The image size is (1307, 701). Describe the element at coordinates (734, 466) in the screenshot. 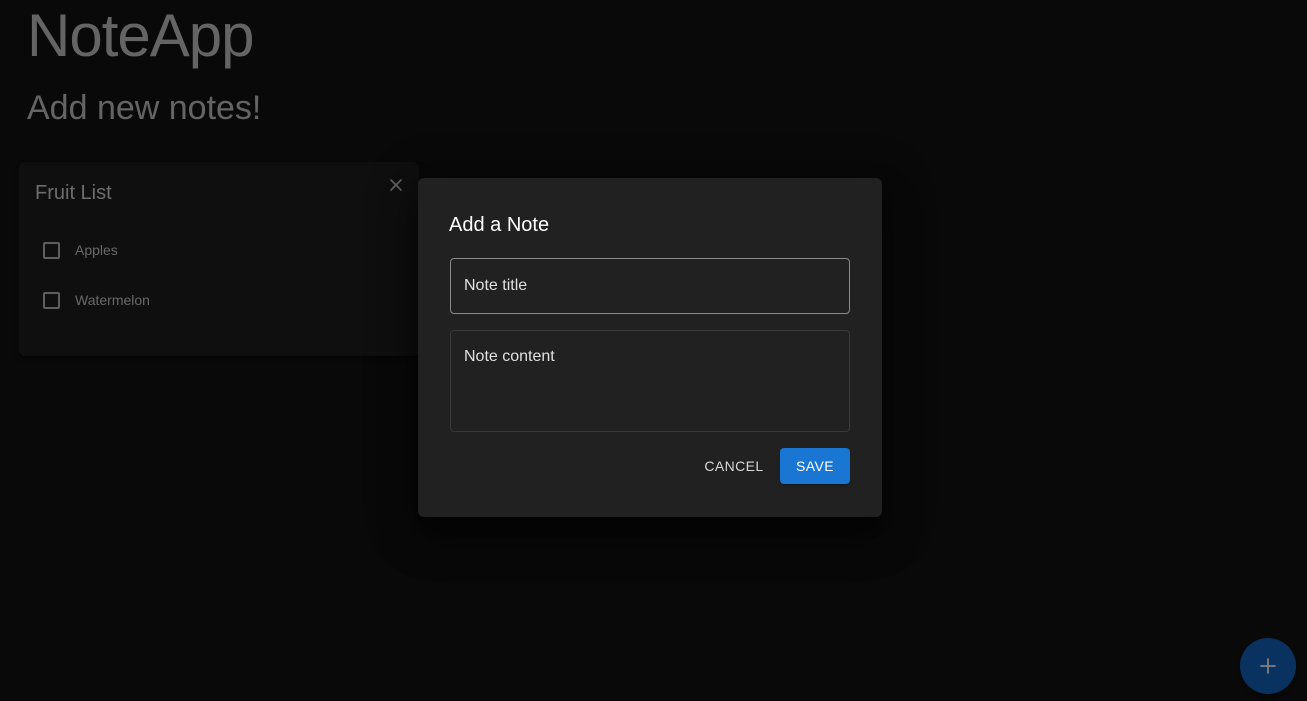

I see `cancel-button: CANCEL` at that location.